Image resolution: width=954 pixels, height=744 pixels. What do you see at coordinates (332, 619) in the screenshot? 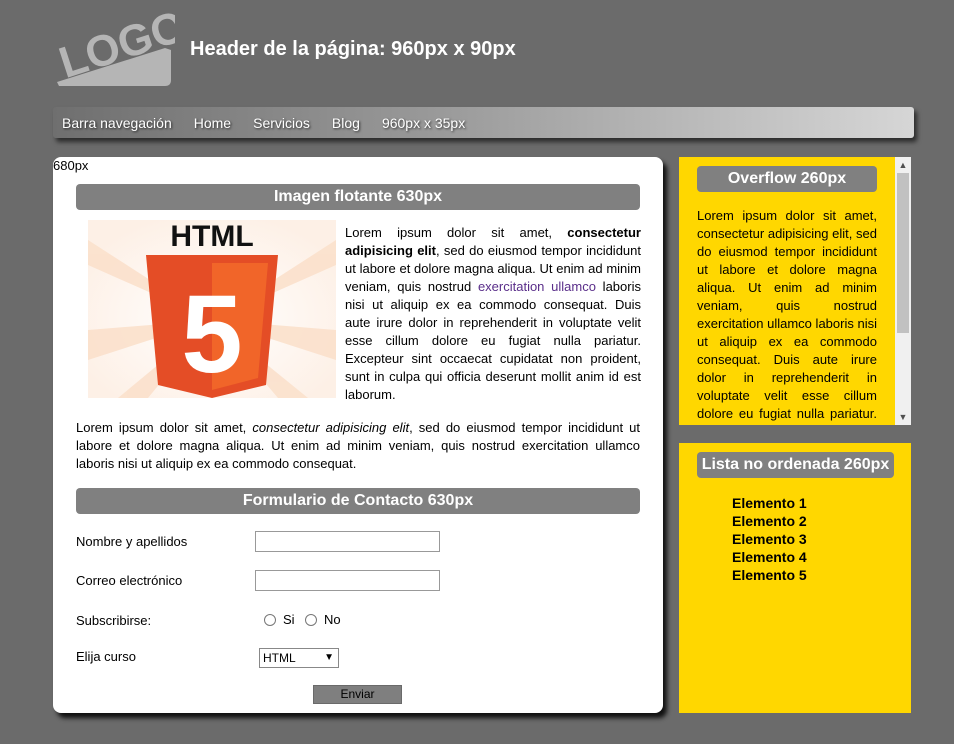
I see `radio-no-label: No` at bounding box center [332, 619].